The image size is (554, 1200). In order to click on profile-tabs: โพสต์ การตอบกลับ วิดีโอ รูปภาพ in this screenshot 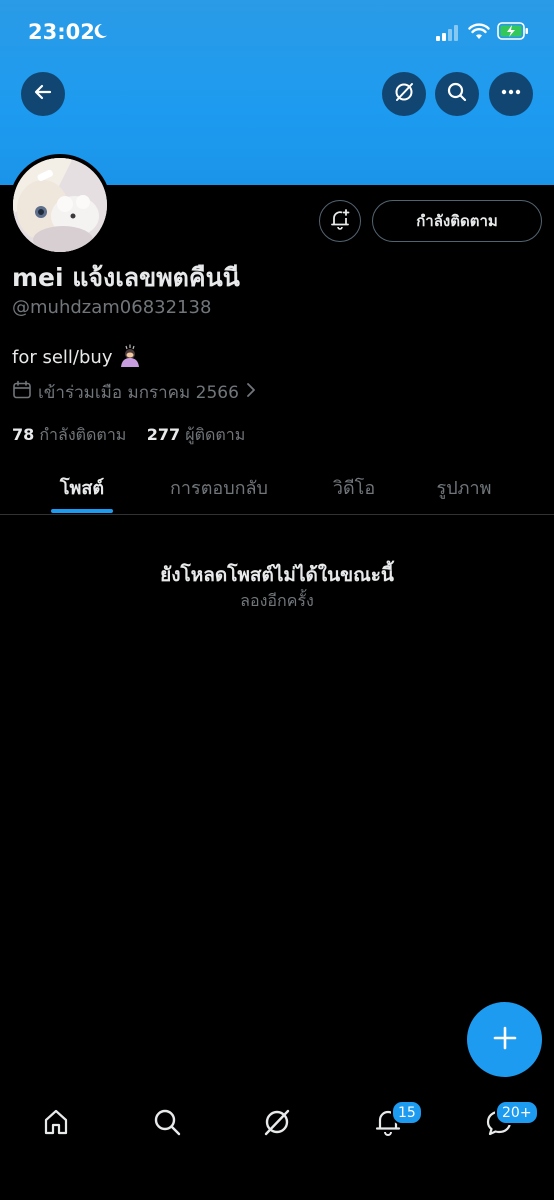, I will do `click(277, 487)`.